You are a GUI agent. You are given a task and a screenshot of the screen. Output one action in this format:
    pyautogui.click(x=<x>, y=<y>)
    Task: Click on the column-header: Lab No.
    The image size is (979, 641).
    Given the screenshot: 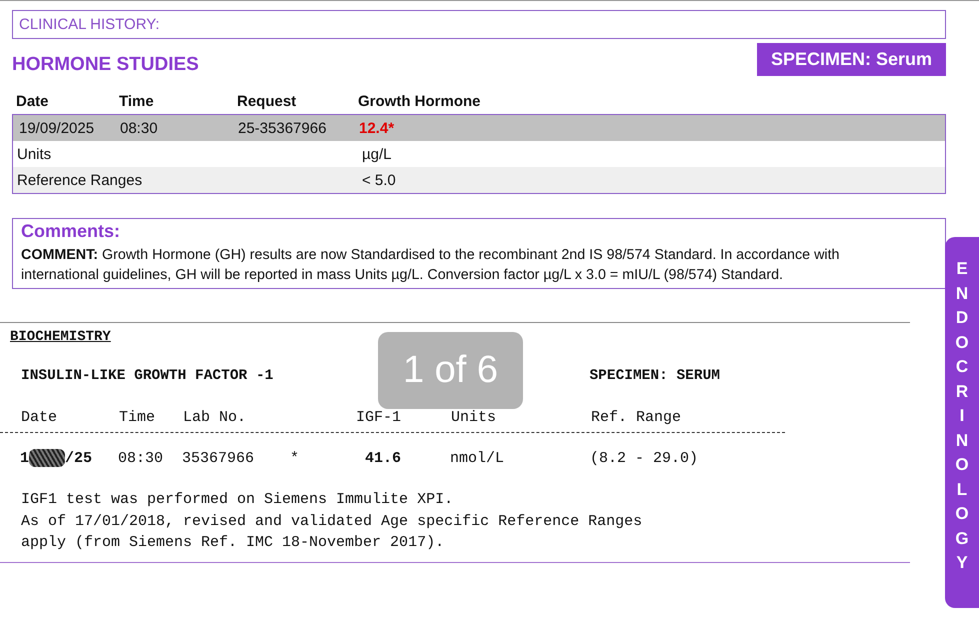 What is the action you would take?
    pyautogui.click(x=215, y=417)
    